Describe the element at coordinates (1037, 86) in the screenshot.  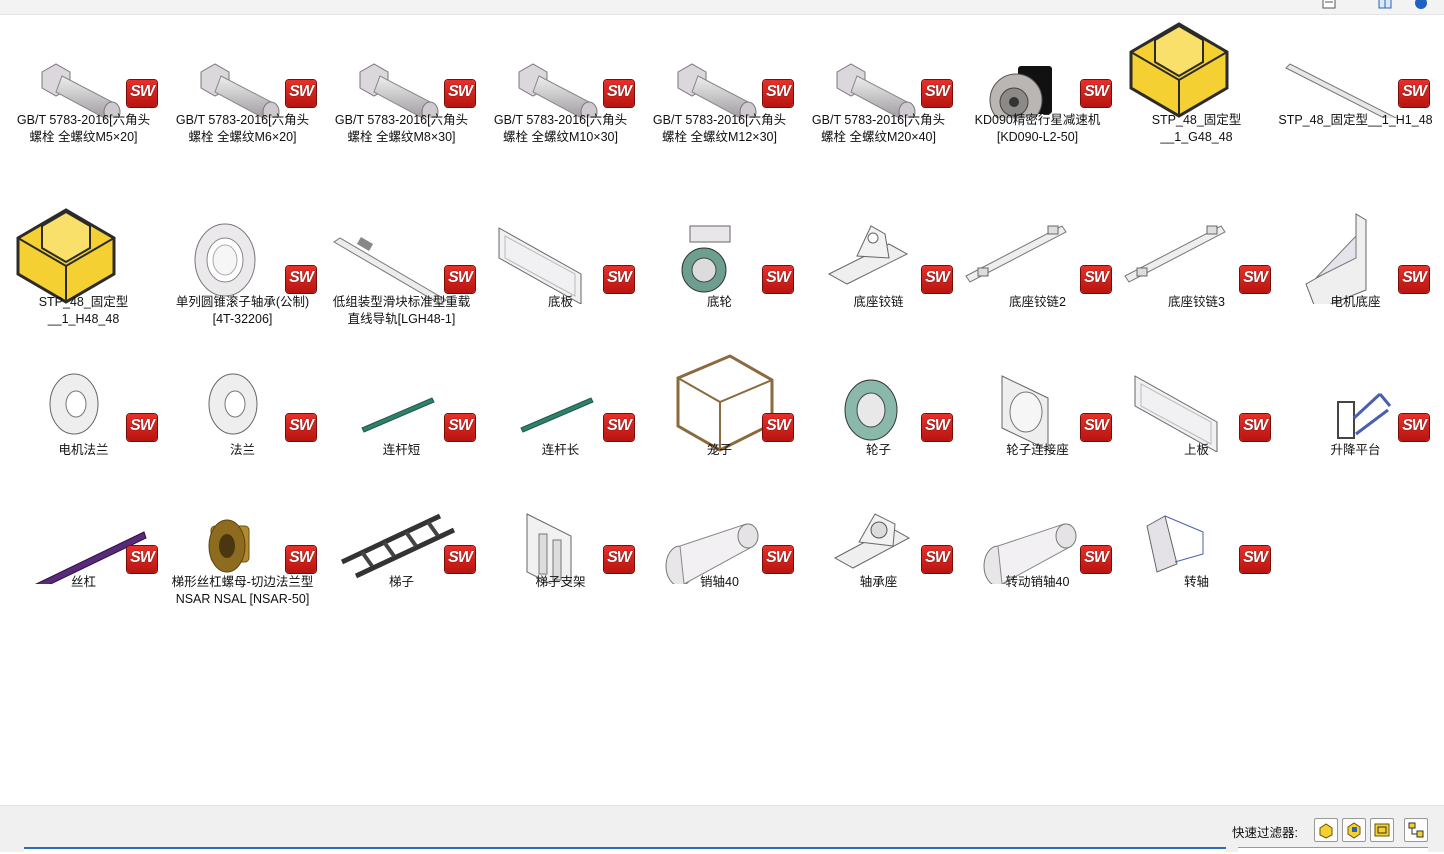
I see `file-tile: SW KD090精密行星减速机 [KD090-L2-50]` at that location.